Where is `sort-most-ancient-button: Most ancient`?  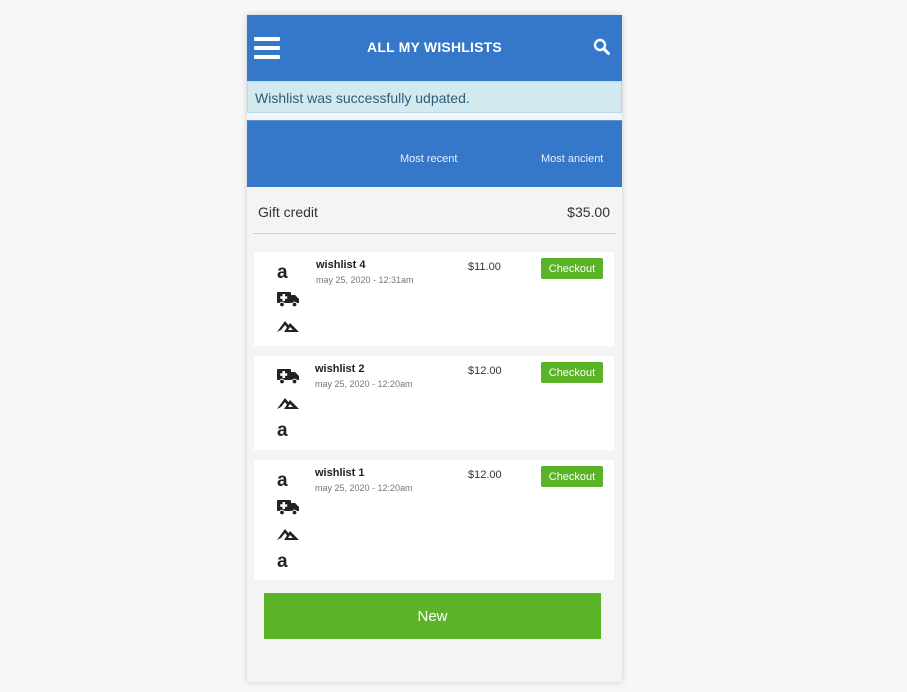 sort-most-ancient-button: Most ancient is located at coordinates (572, 159).